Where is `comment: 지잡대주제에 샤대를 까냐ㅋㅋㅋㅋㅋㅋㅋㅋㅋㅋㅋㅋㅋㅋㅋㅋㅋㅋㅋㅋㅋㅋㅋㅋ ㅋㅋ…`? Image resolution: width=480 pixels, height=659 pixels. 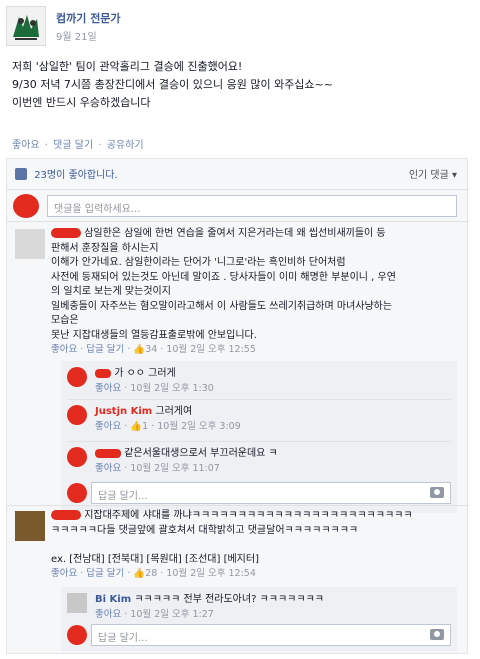
comment: 지잡대주제에 샤대를 까냐ㅋㅋㅋㅋㅋㅋㅋㅋㅋㅋㅋㅋㅋㅋㅋㅋㅋㅋㅋㅋㅋㅋㅋㅋ ㅋㅋ… is located at coordinates (257, 545).